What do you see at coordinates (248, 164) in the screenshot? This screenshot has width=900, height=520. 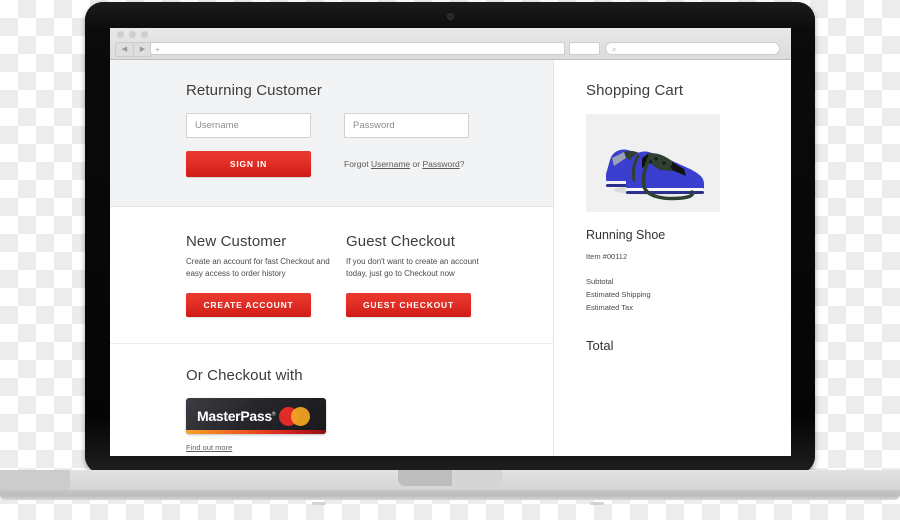 I see `sign-in-button: SIGN IN` at bounding box center [248, 164].